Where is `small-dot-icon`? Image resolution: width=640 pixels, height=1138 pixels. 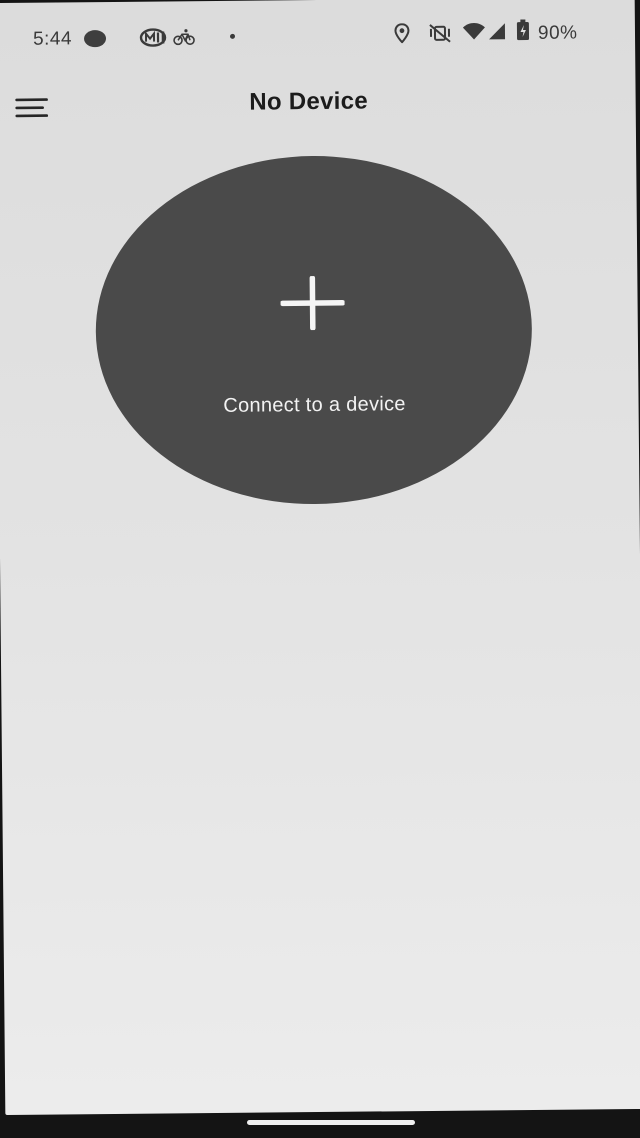
small-dot-icon is located at coordinates (232, 36).